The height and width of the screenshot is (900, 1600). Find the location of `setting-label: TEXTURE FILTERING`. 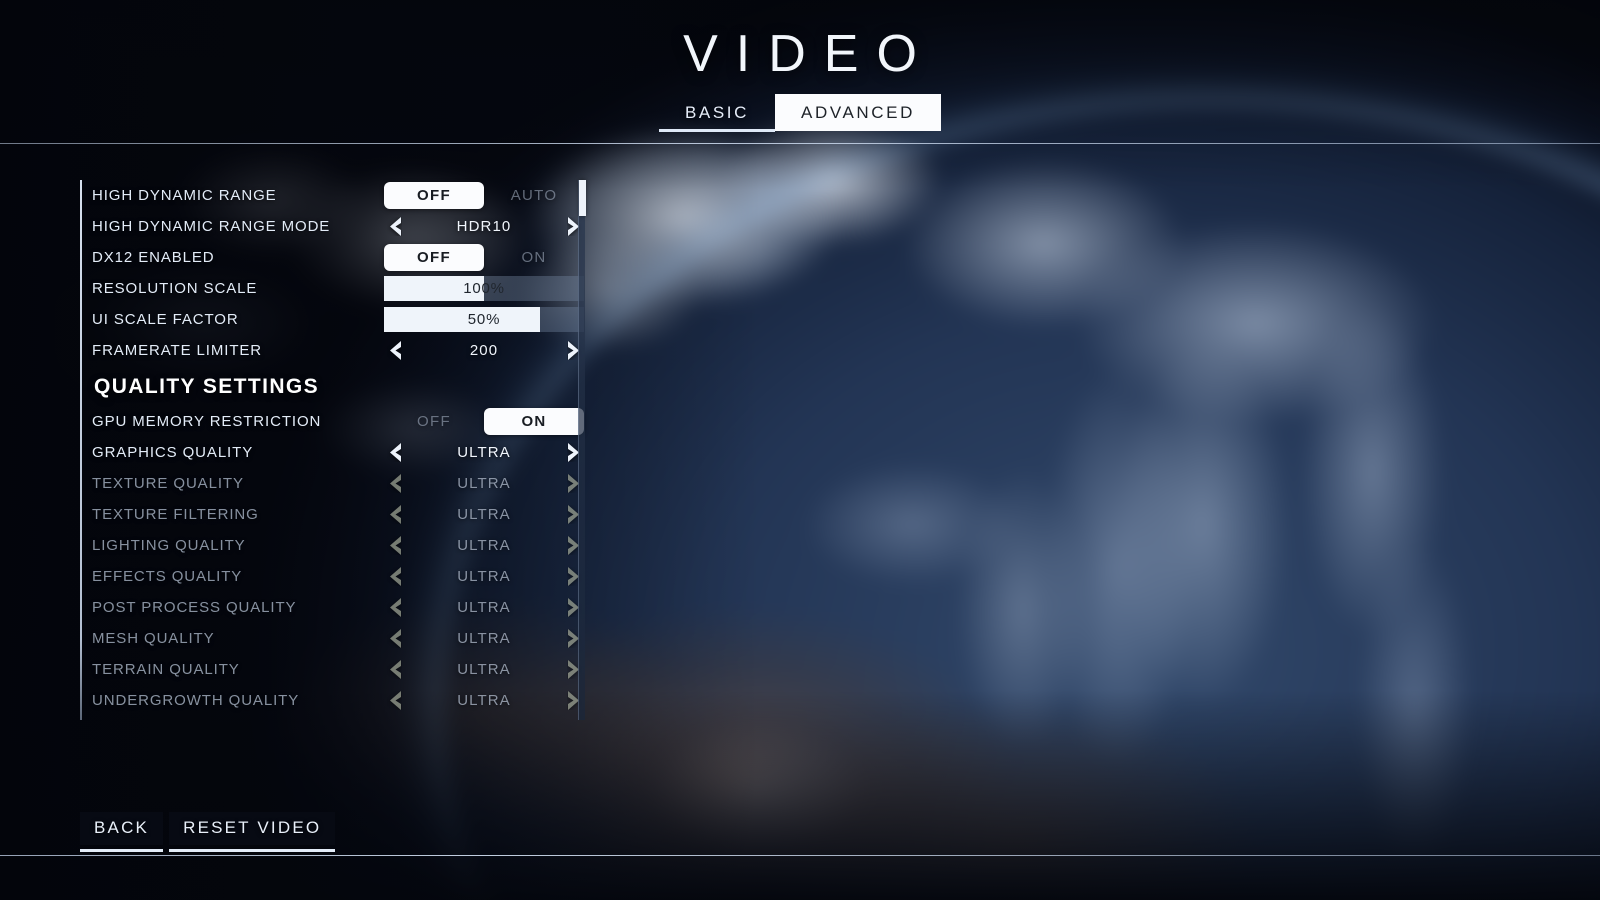

setting-label: TEXTURE FILTERING is located at coordinates (175, 514).